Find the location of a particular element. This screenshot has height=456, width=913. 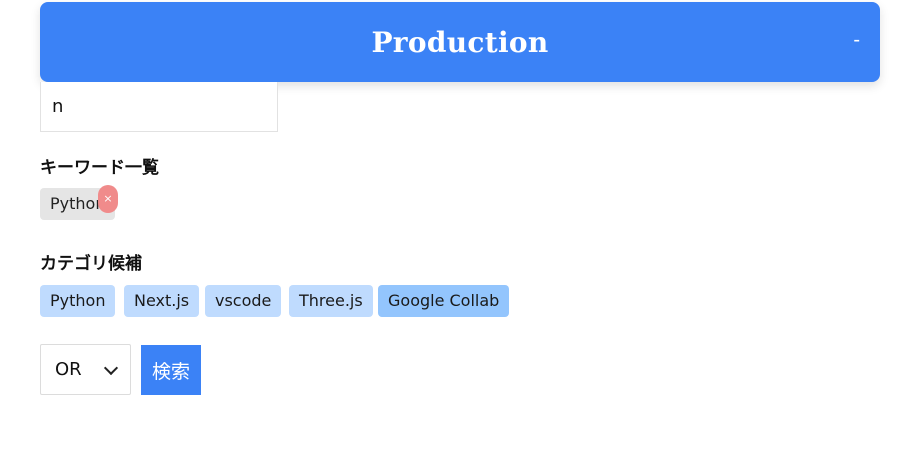

keyword-list-heading: キーワード一覧 is located at coordinates (99, 168).